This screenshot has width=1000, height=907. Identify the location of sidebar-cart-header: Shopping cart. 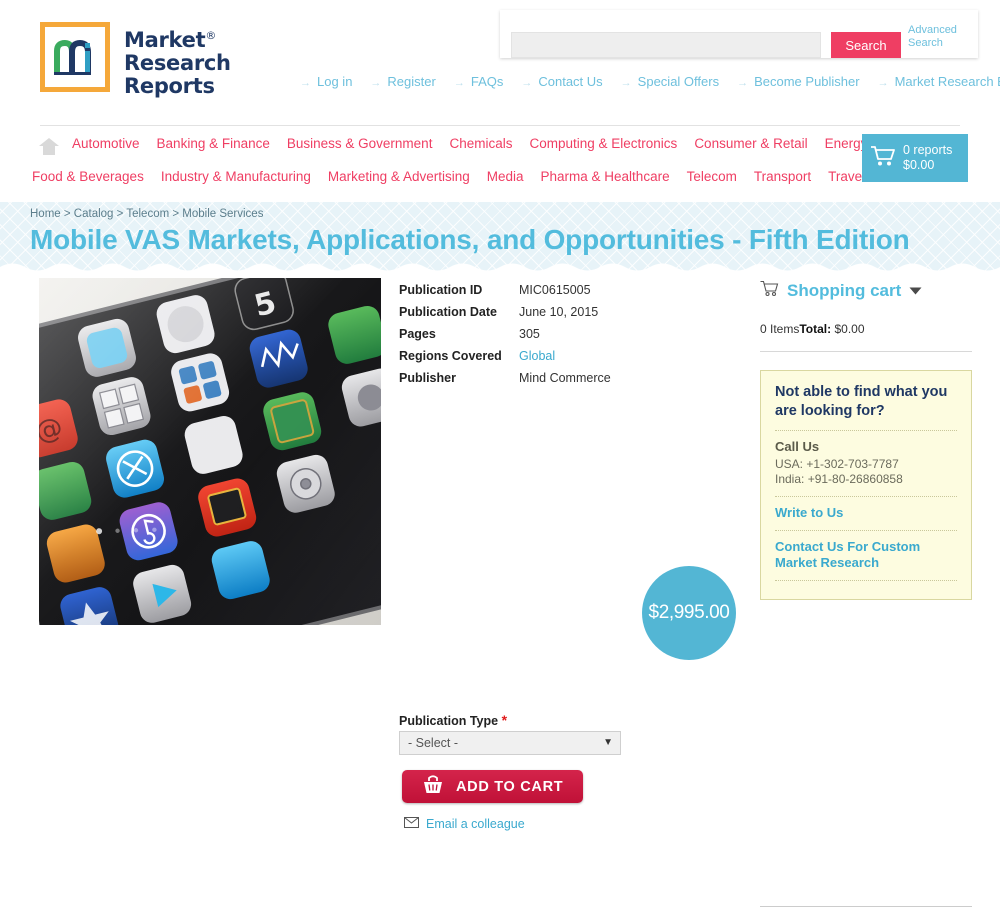
(866, 291).